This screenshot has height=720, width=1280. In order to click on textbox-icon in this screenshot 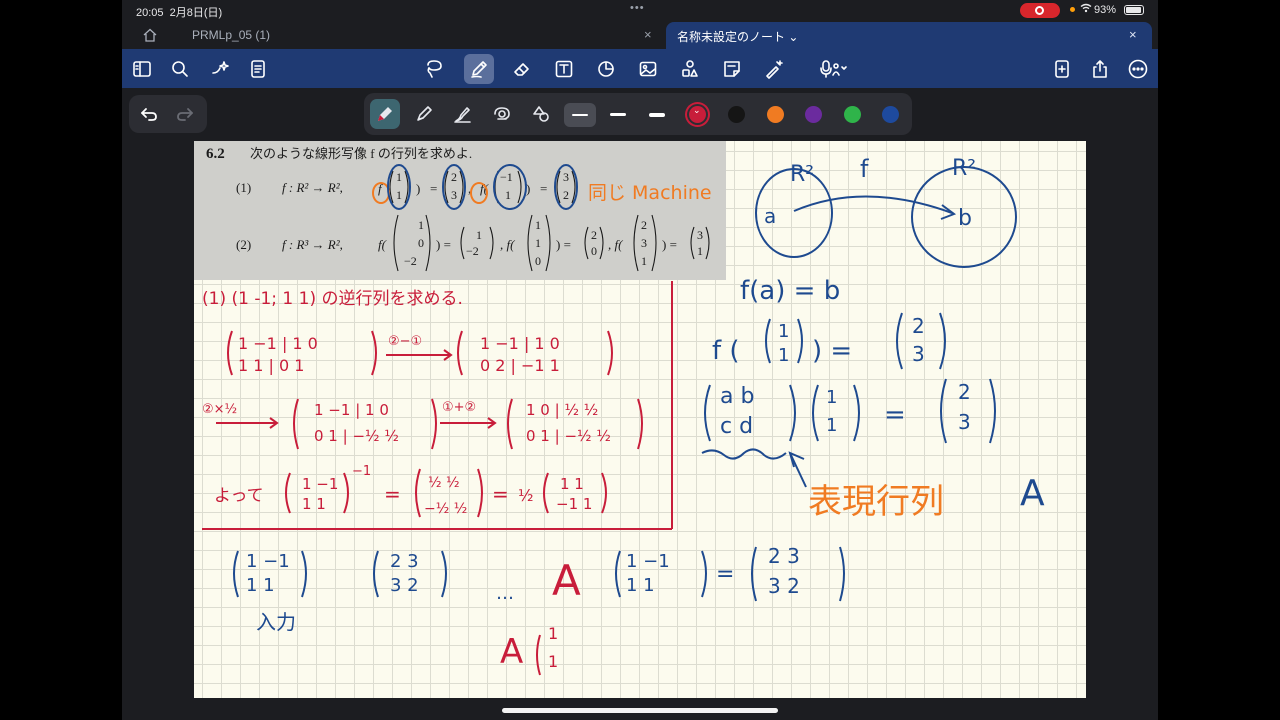, I will do `click(564, 69)`.